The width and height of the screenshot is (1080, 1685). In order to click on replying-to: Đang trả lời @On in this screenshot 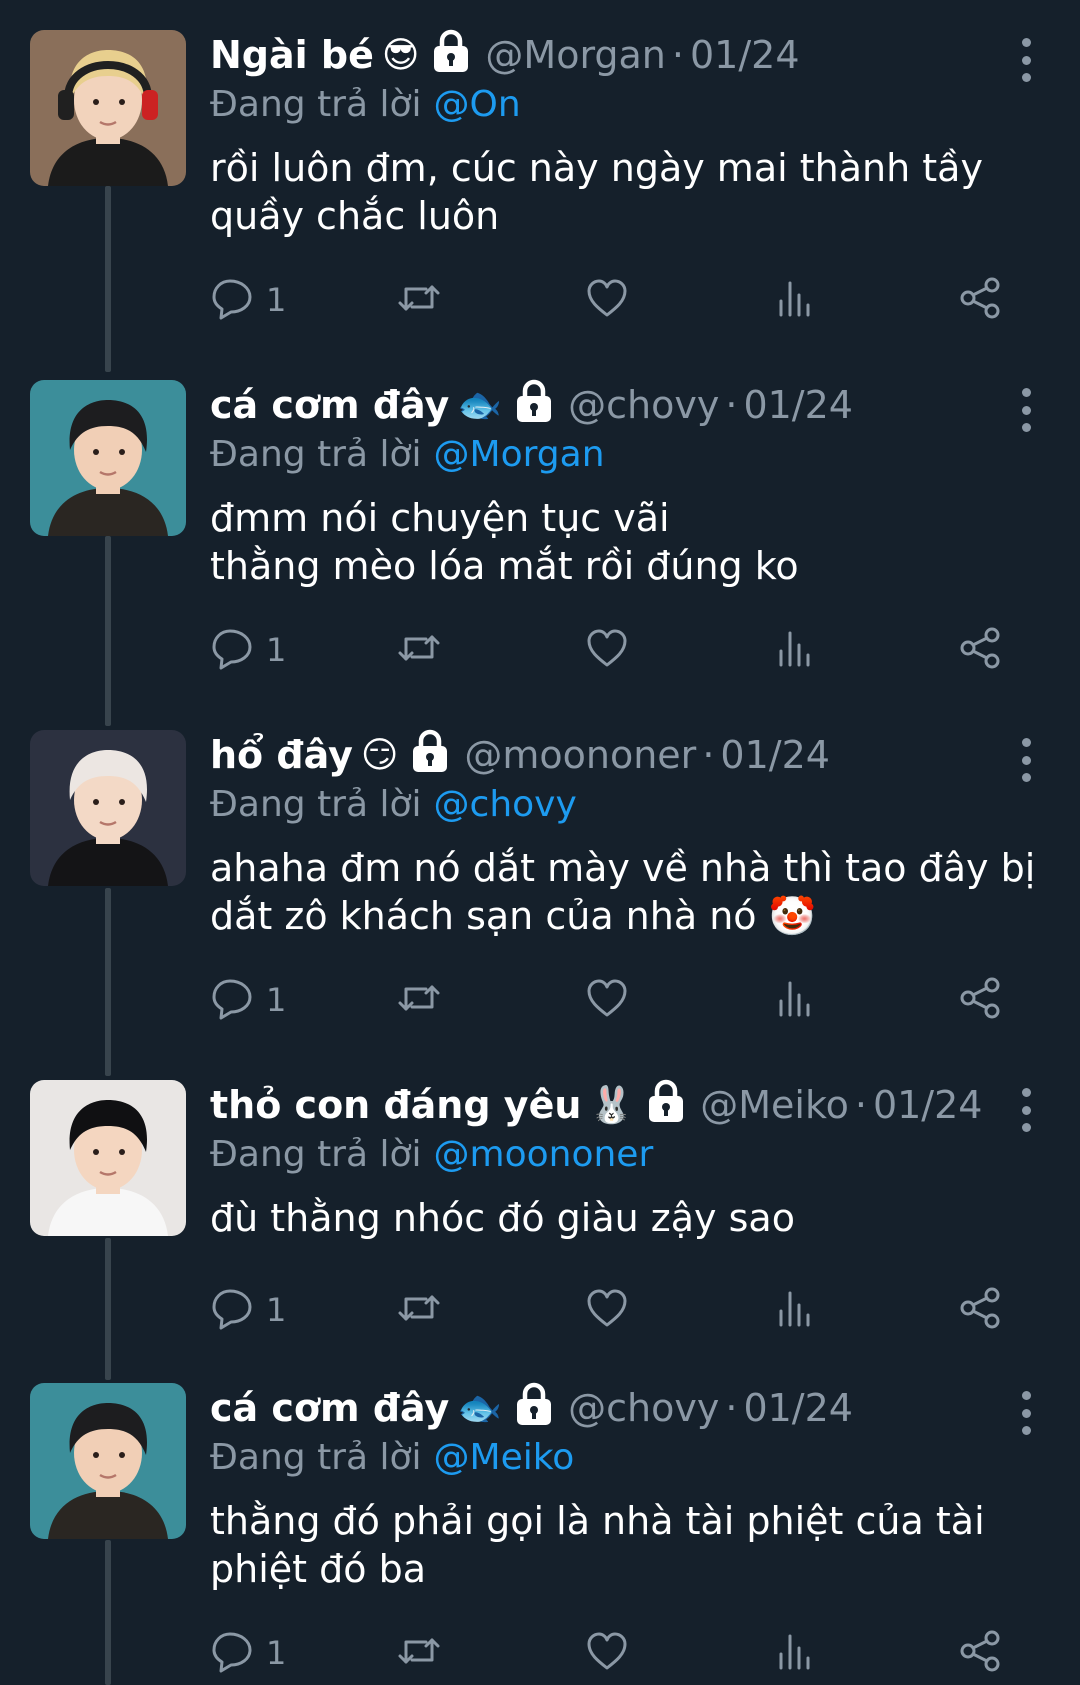, I will do `click(610, 104)`.